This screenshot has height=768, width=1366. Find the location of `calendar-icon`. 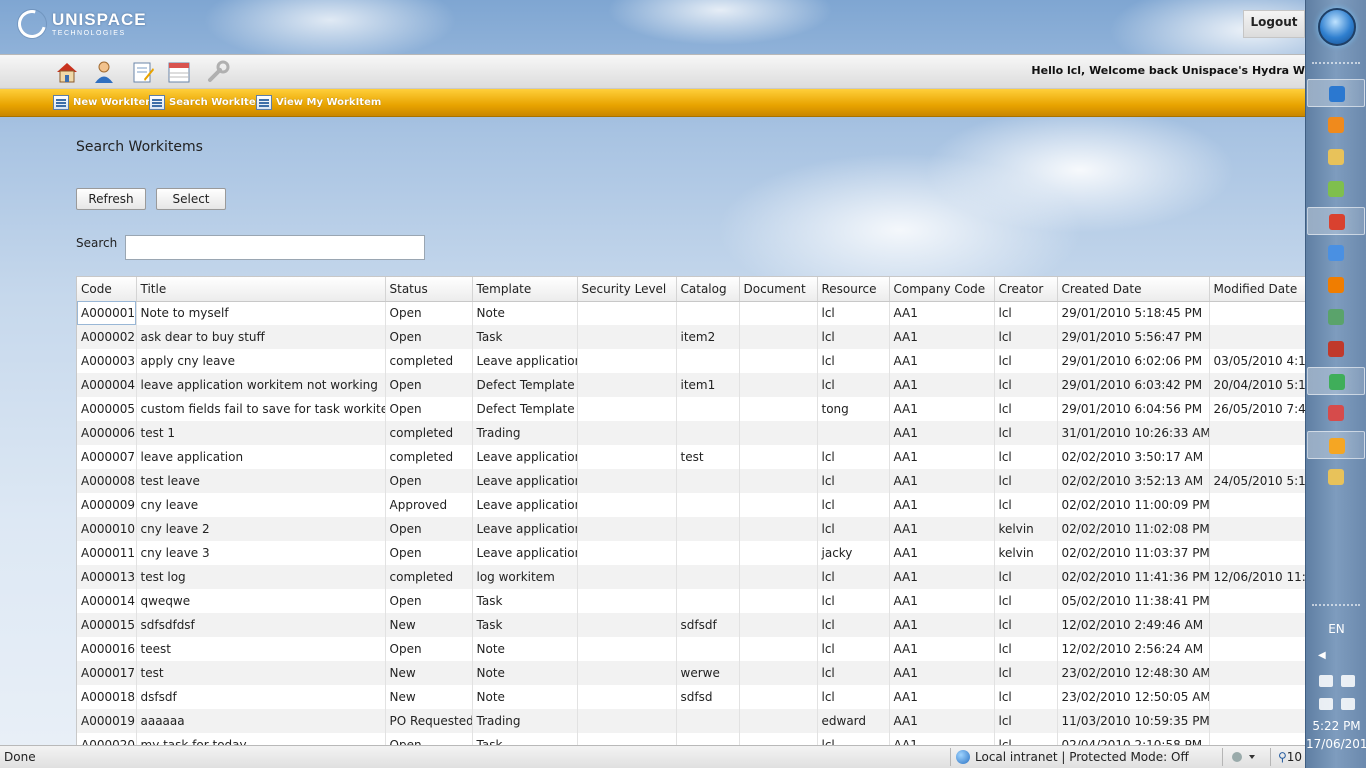

calendar-icon is located at coordinates (179, 72).